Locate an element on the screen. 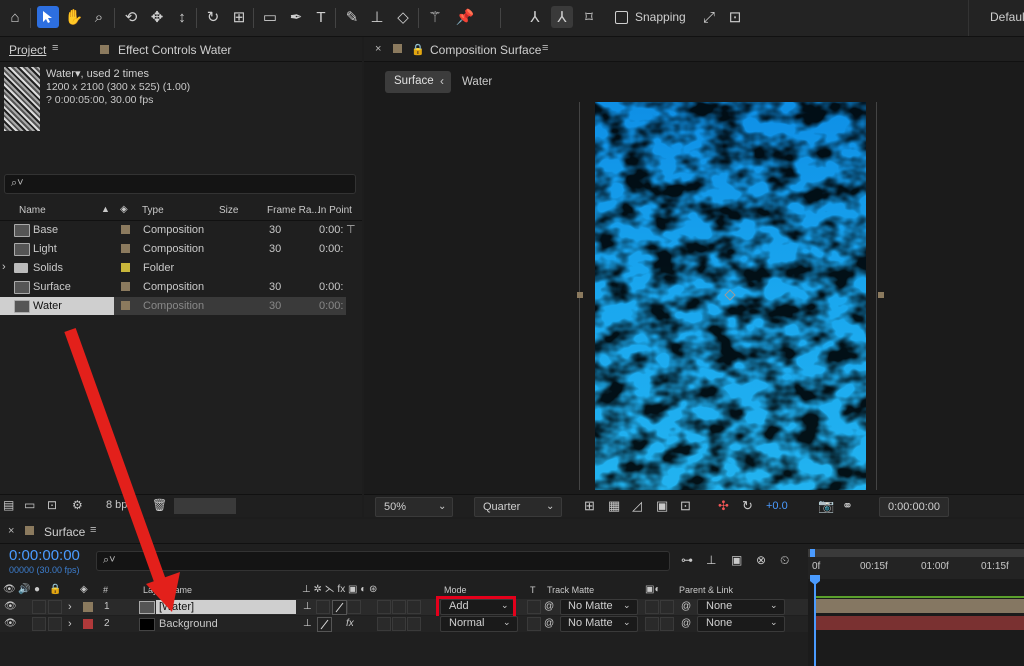 This screenshot has height=666, width=1024. dolly-camera-icon: ↕ is located at coordinates (182, 17).